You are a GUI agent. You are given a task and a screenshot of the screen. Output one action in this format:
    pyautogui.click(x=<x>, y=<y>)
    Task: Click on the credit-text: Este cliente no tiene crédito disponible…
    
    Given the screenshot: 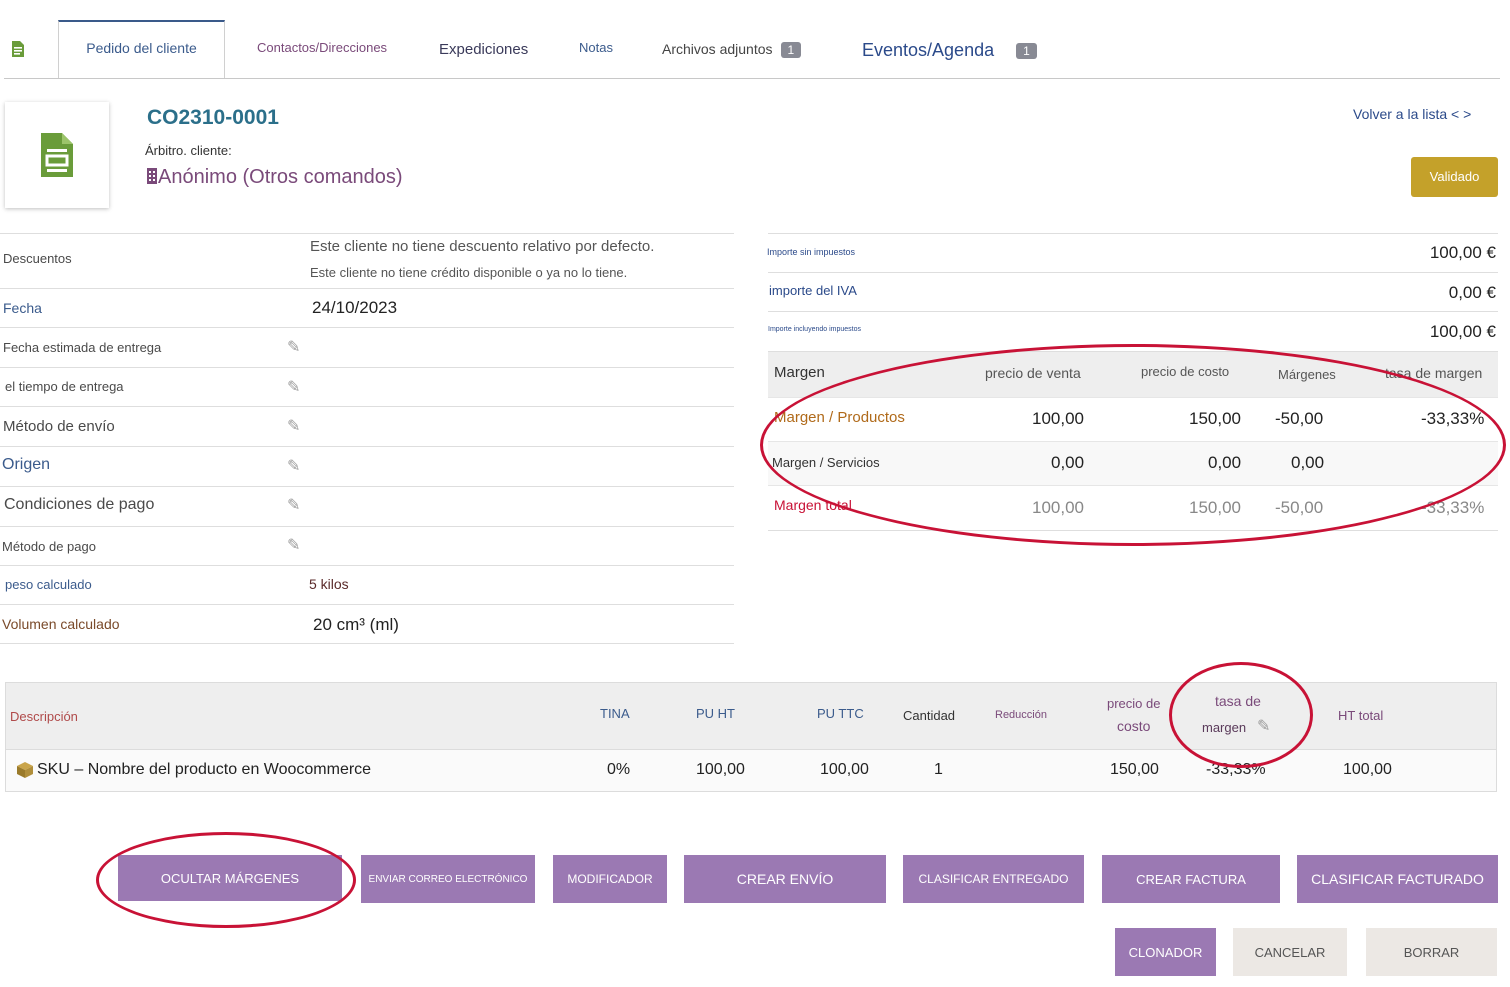 What is the action you would take?
    pyautogui.click(x=469, y=272)
    